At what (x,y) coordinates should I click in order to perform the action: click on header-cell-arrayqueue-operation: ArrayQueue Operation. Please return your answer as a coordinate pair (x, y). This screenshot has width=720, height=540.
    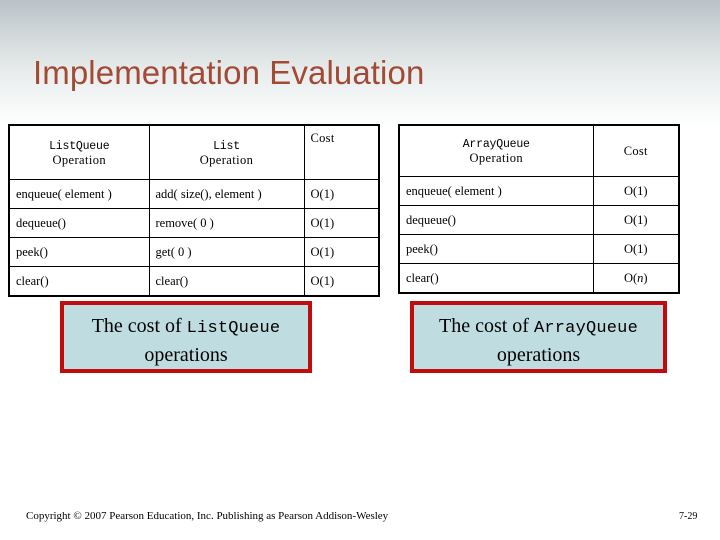
    Looking at the image, I should click on (496, 150).